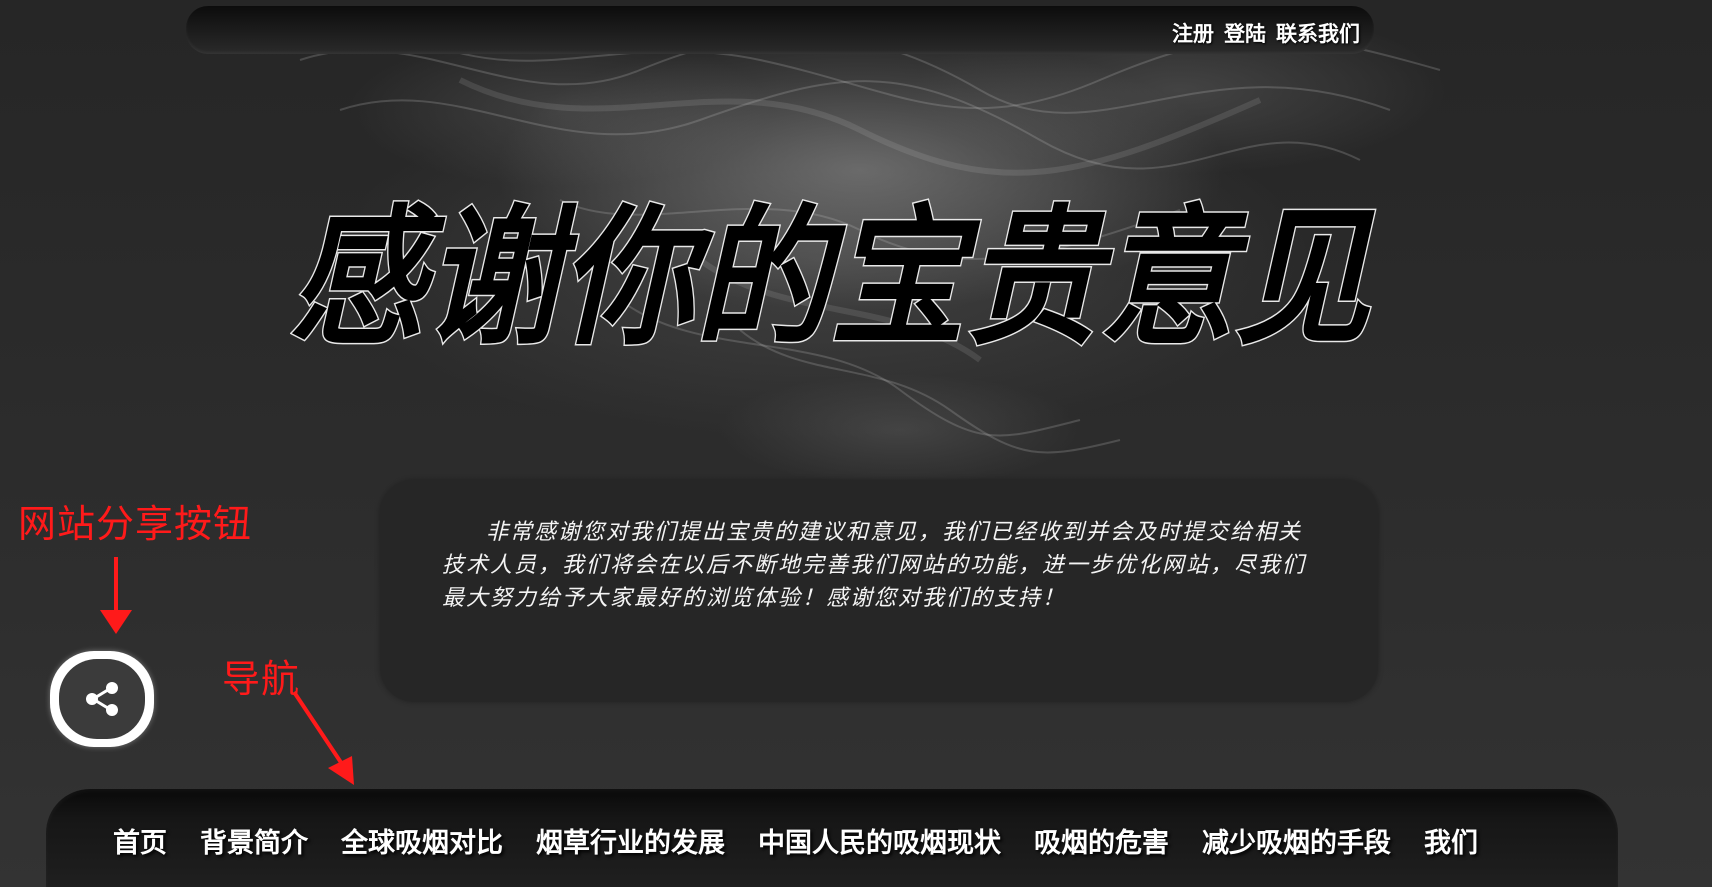 The image size is (1712, 887). Describe the element at coordinates (780, 30) in the screenshot. I see `top-bar: 注册 登陆 联系我们` at that location.